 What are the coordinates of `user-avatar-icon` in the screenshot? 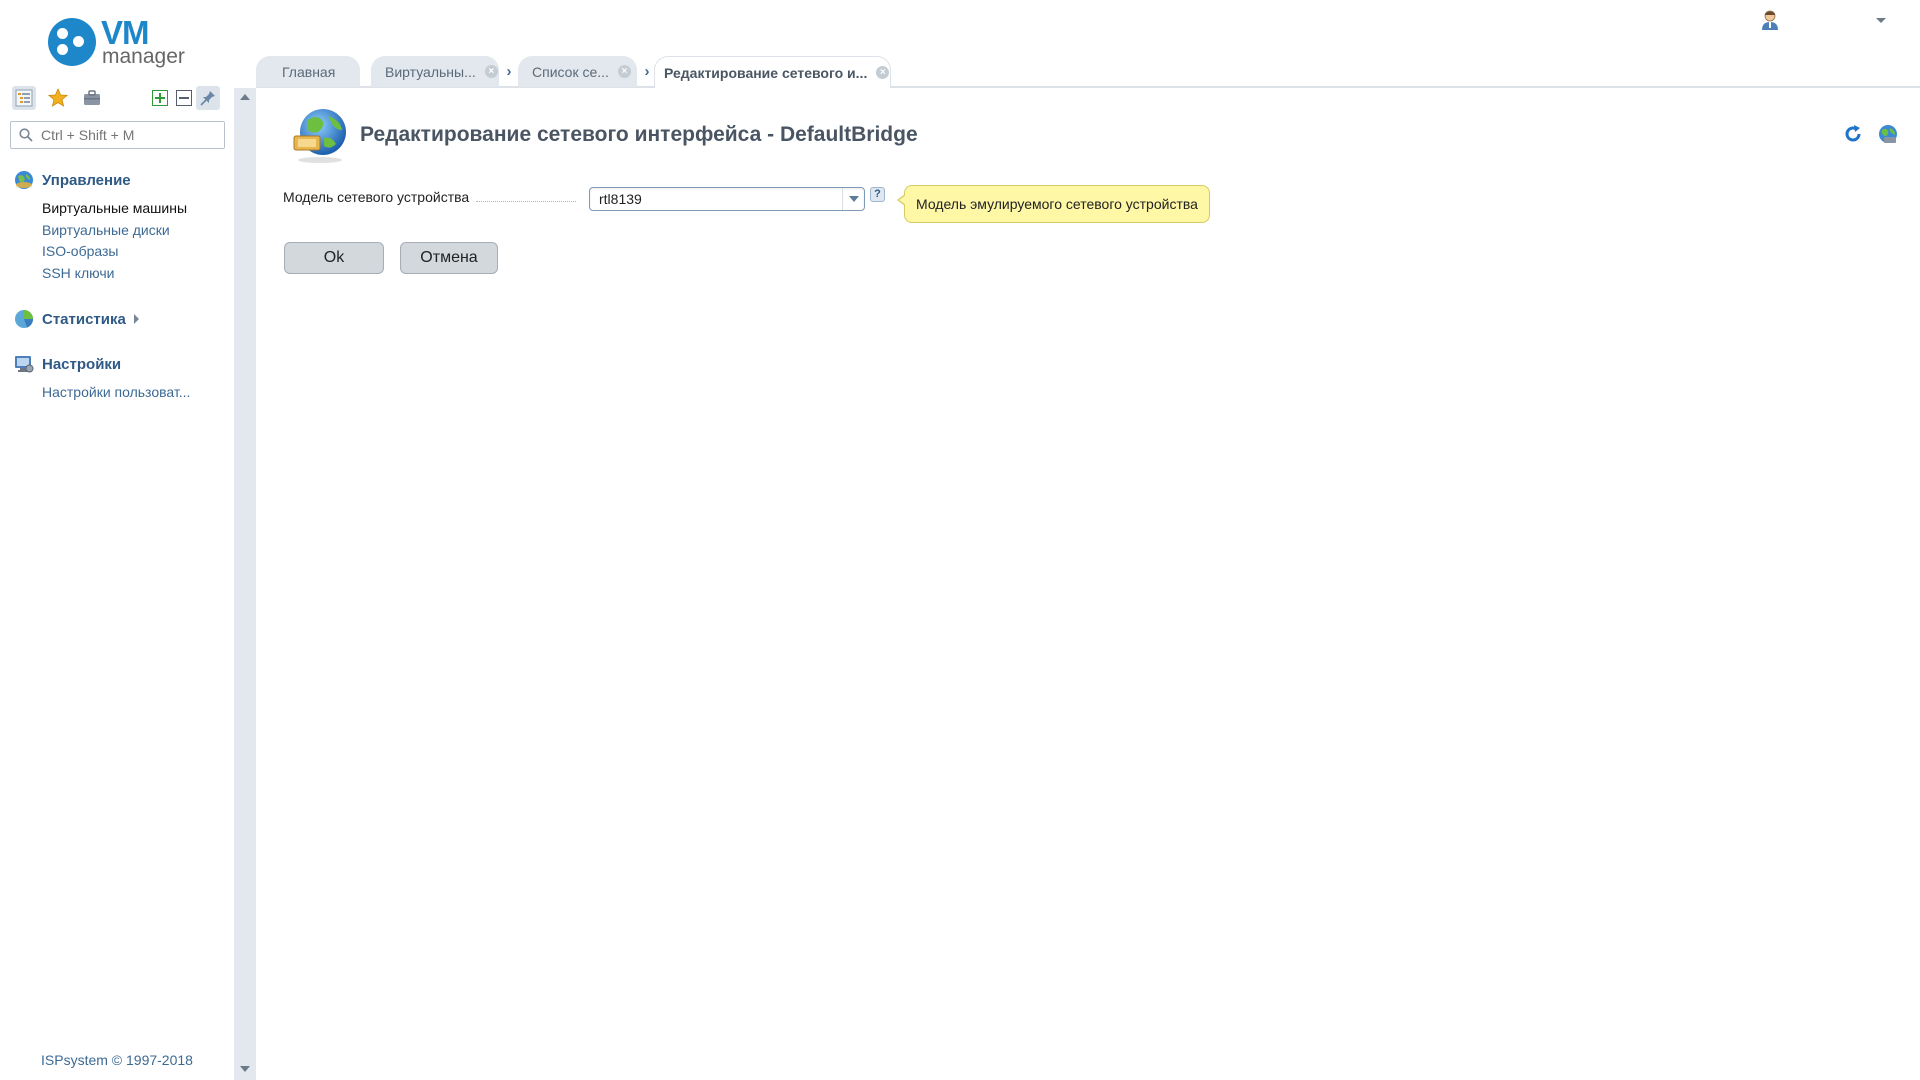 It's located at (1770, 20).